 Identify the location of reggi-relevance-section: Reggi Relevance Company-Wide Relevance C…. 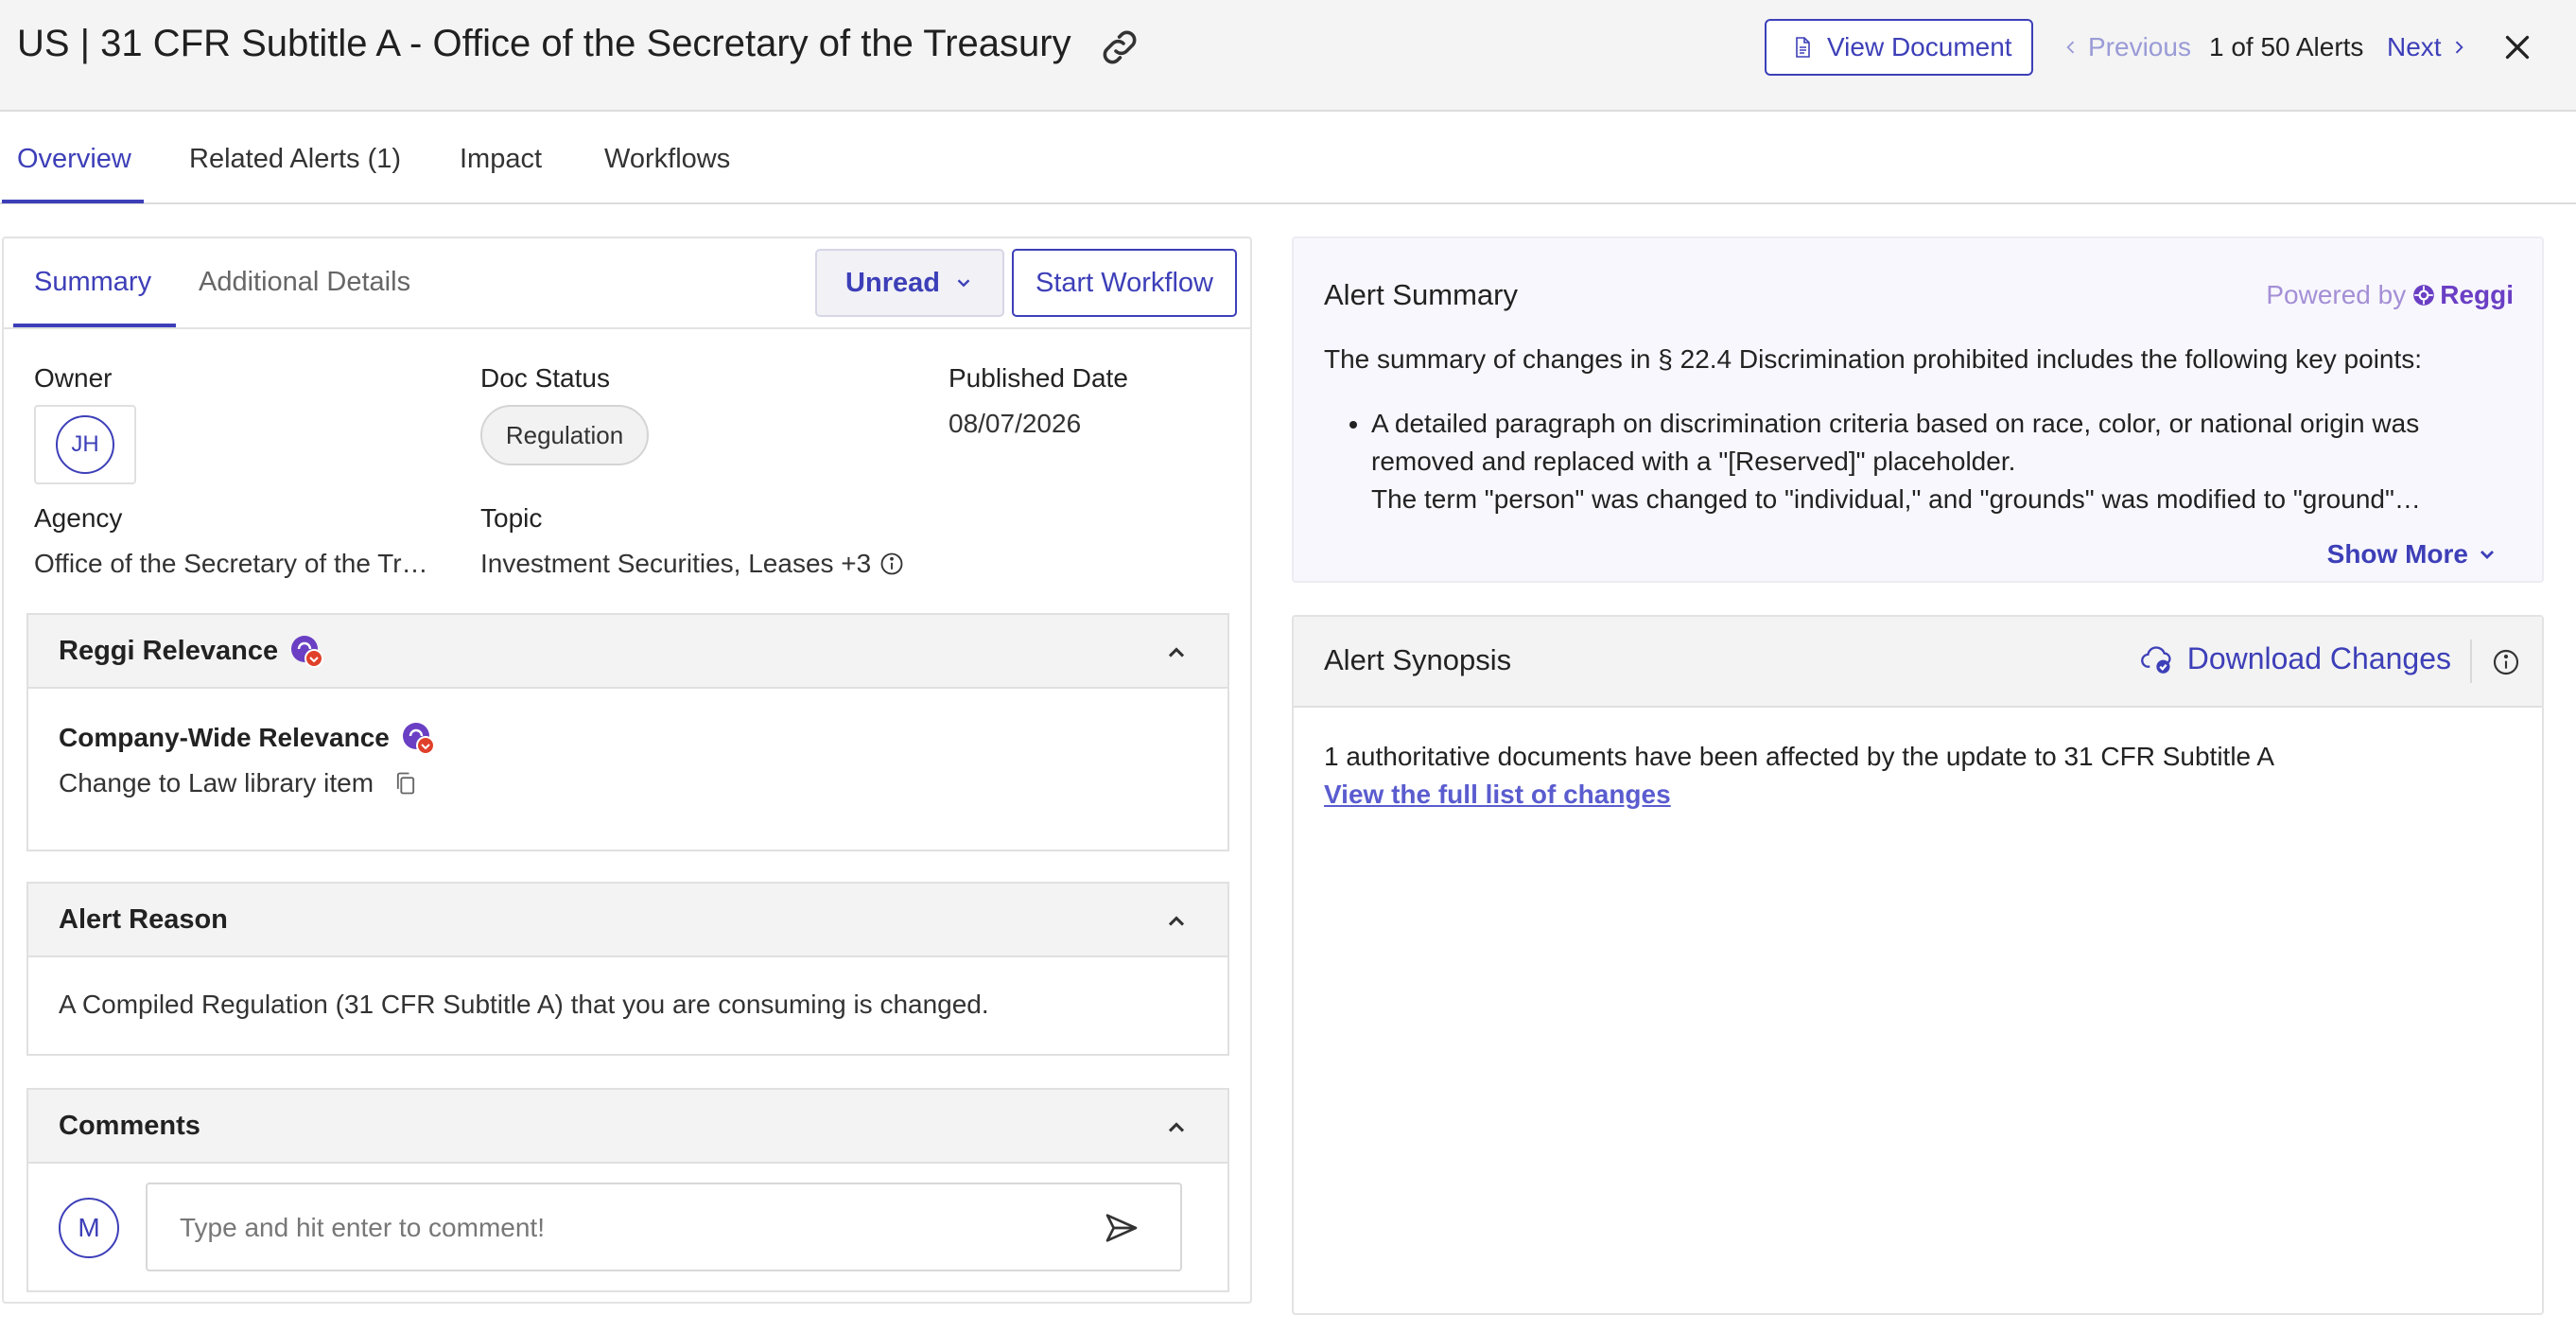
(627, 732).